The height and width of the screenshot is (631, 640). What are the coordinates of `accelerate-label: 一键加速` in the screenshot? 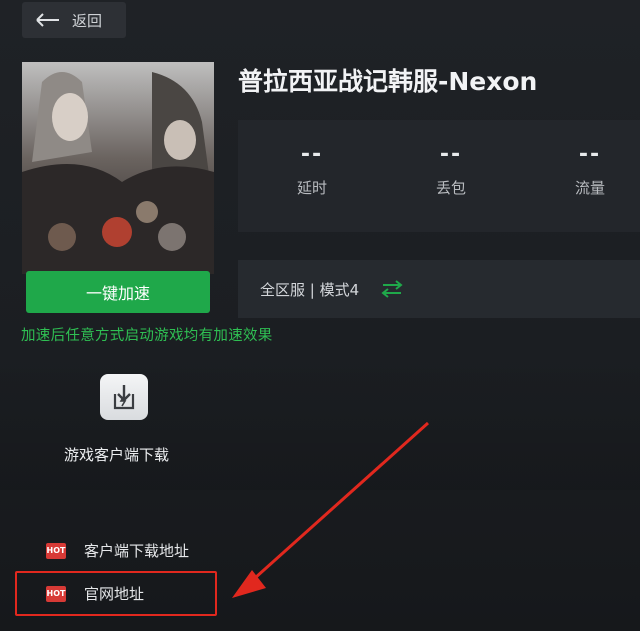 It's located at (117, 293).